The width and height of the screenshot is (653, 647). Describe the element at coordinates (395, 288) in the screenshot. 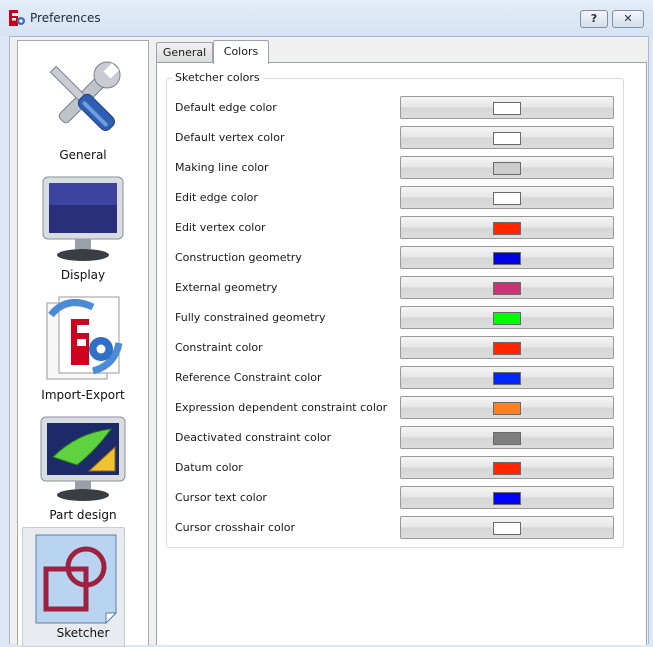

I see `color-row: External geometry` at that location.